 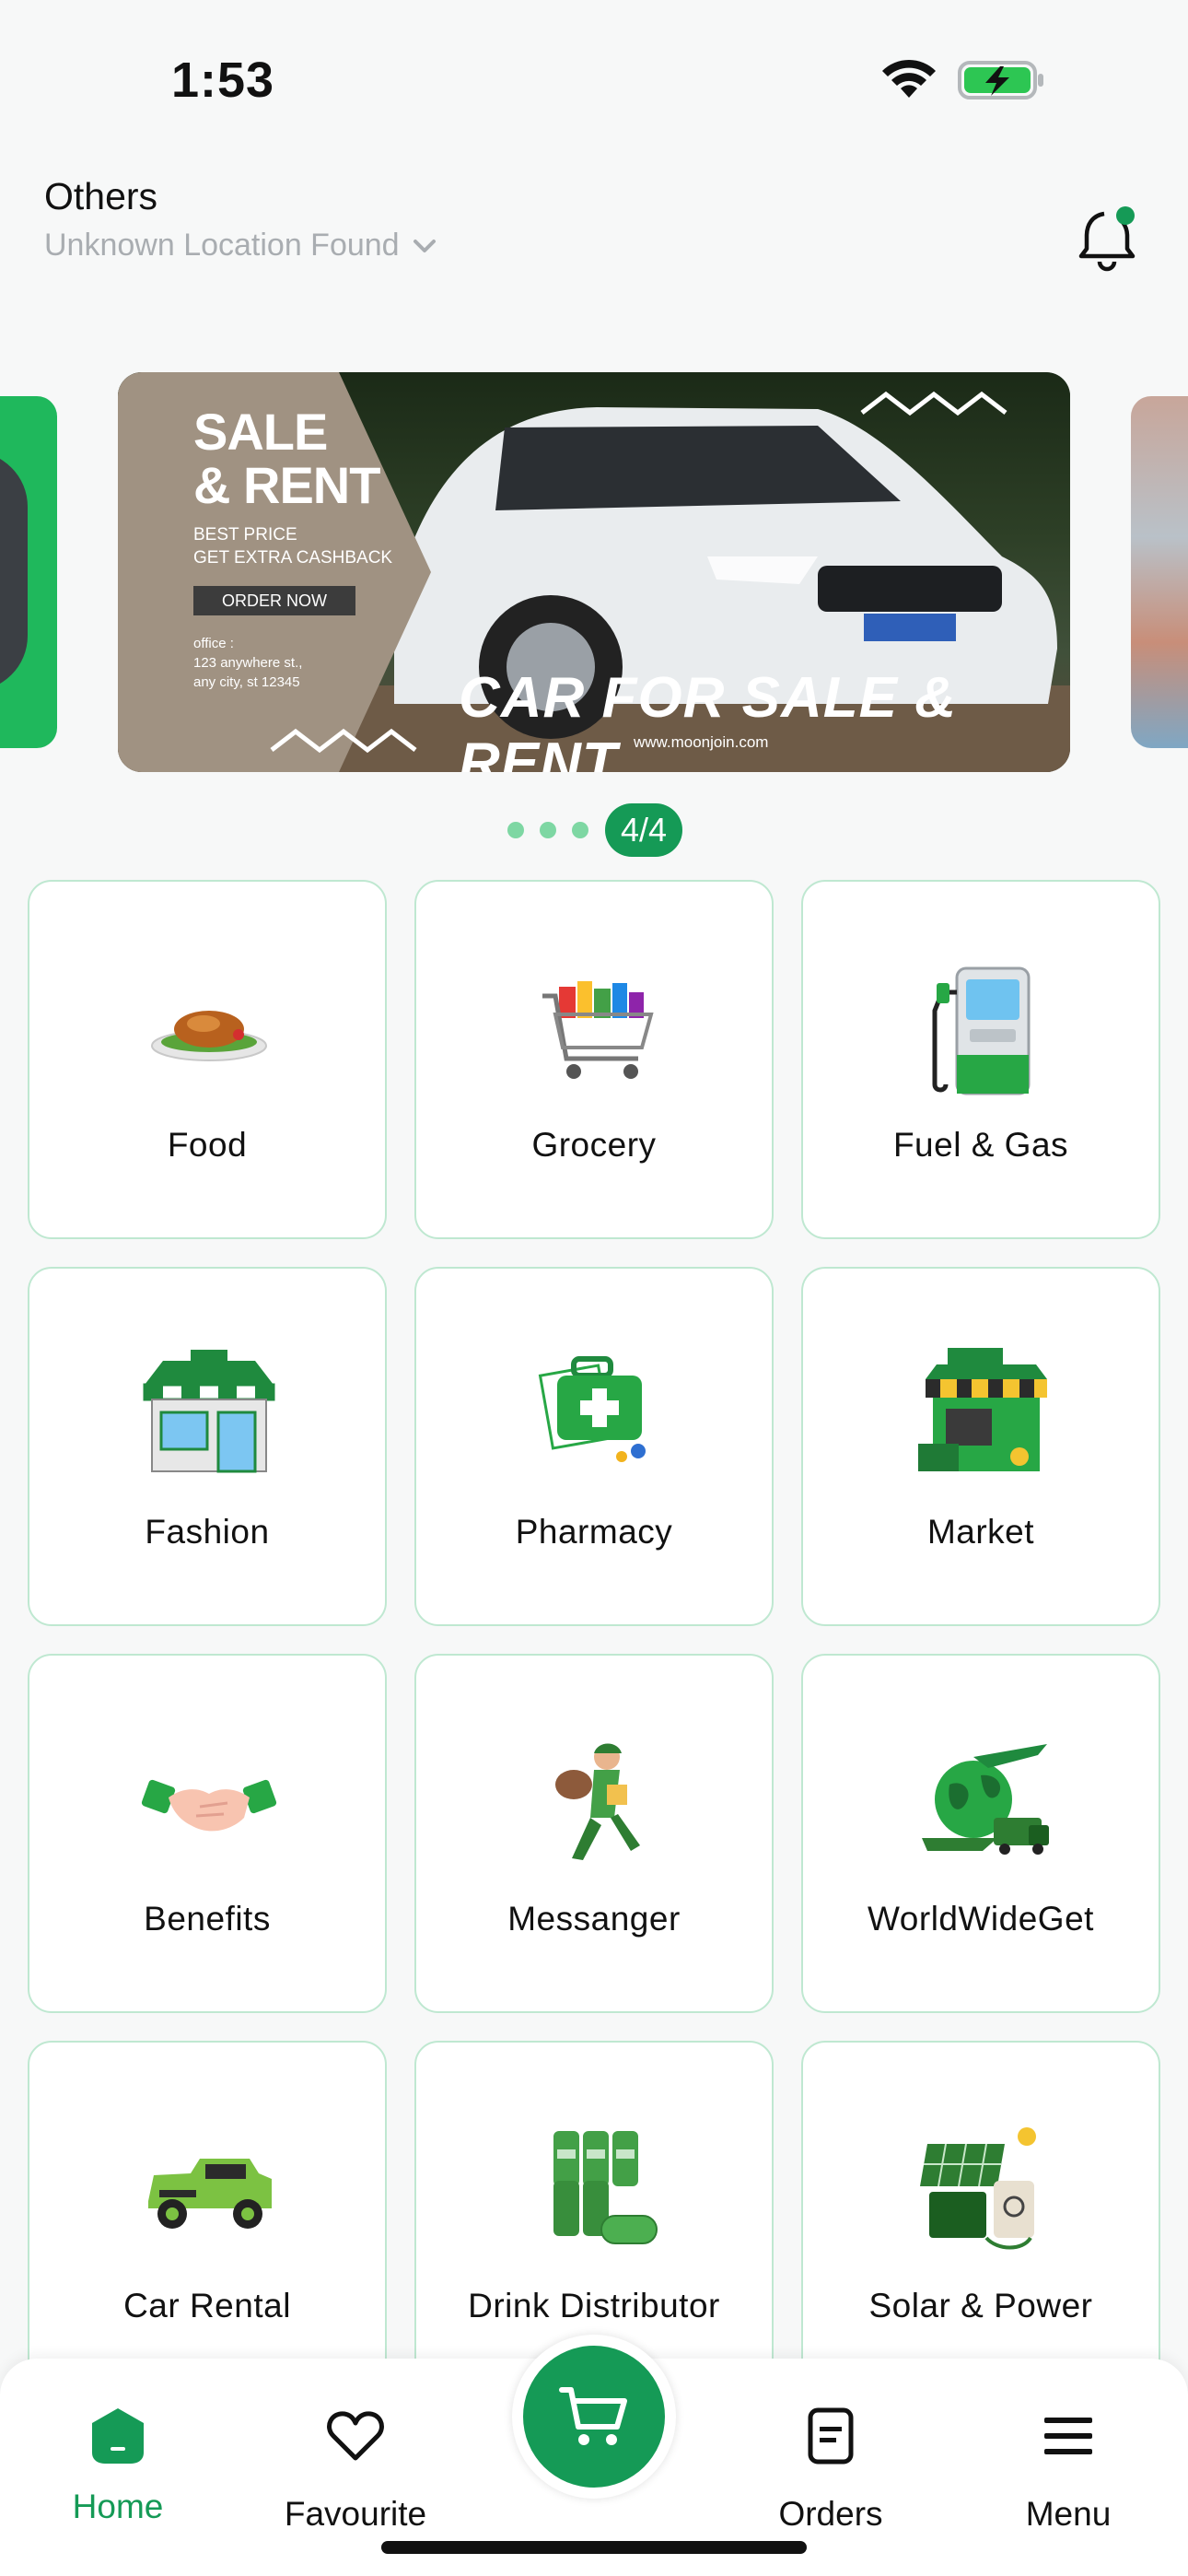 I want to click on cart-button-circle, so click(x=594, y=2417).